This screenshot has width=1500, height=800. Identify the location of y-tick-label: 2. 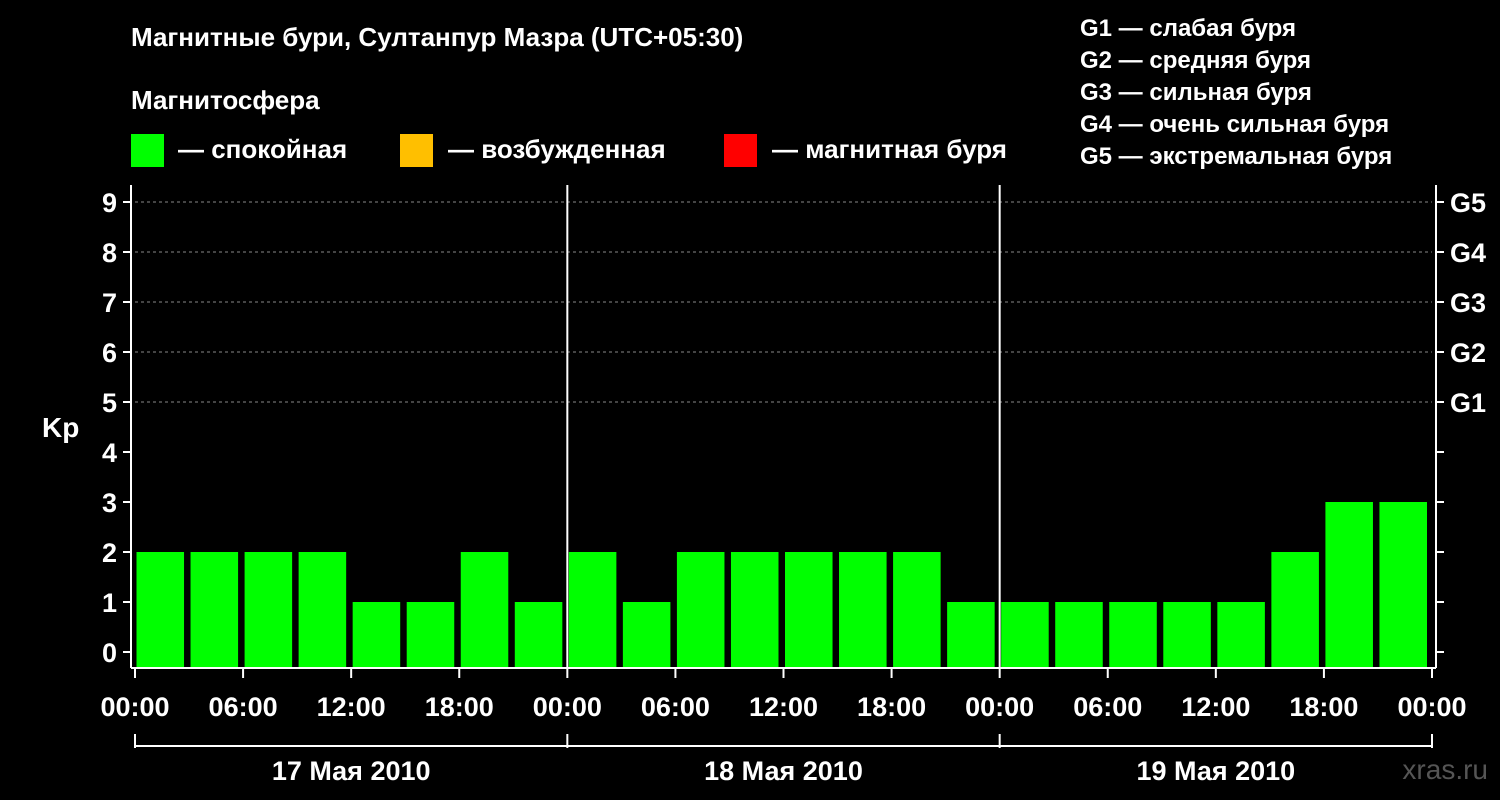
(109, 553).